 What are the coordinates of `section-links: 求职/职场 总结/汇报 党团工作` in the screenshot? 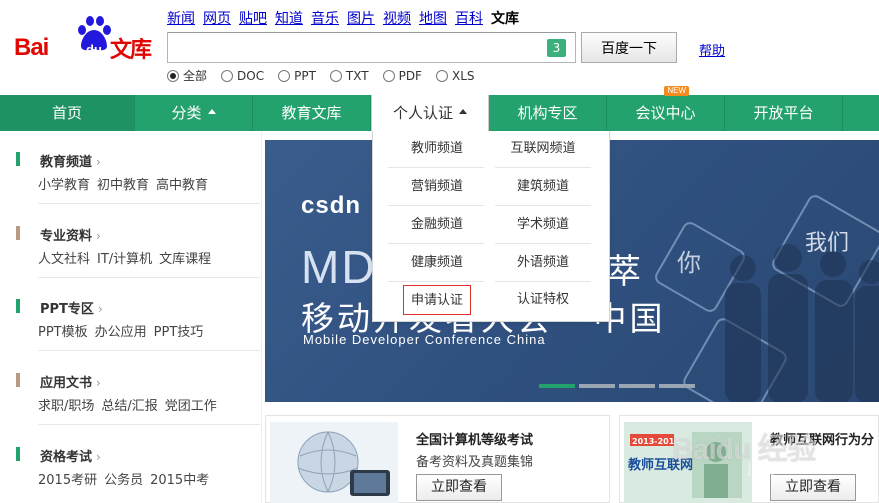 It's located at (127, 404).